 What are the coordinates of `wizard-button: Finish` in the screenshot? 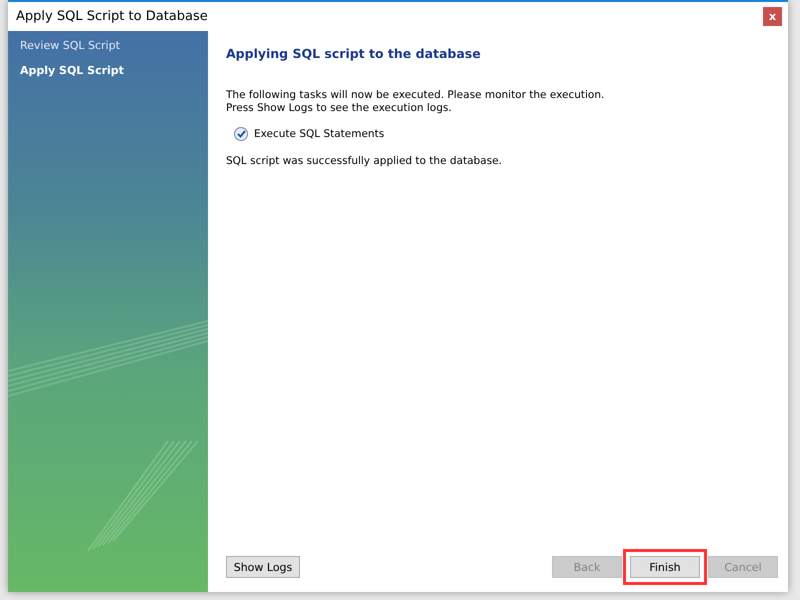 It's located at (665, 567).